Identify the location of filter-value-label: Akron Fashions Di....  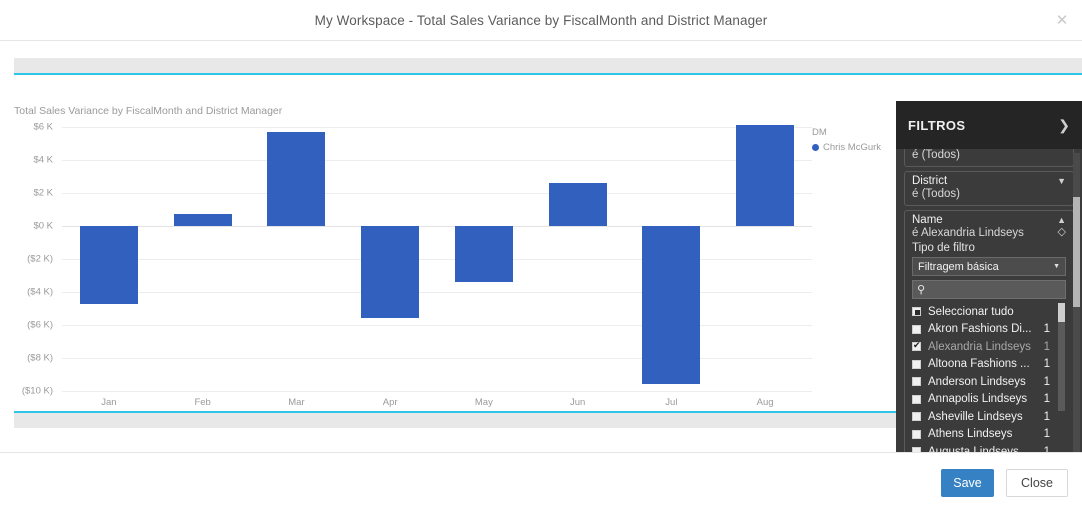
(980, 329).